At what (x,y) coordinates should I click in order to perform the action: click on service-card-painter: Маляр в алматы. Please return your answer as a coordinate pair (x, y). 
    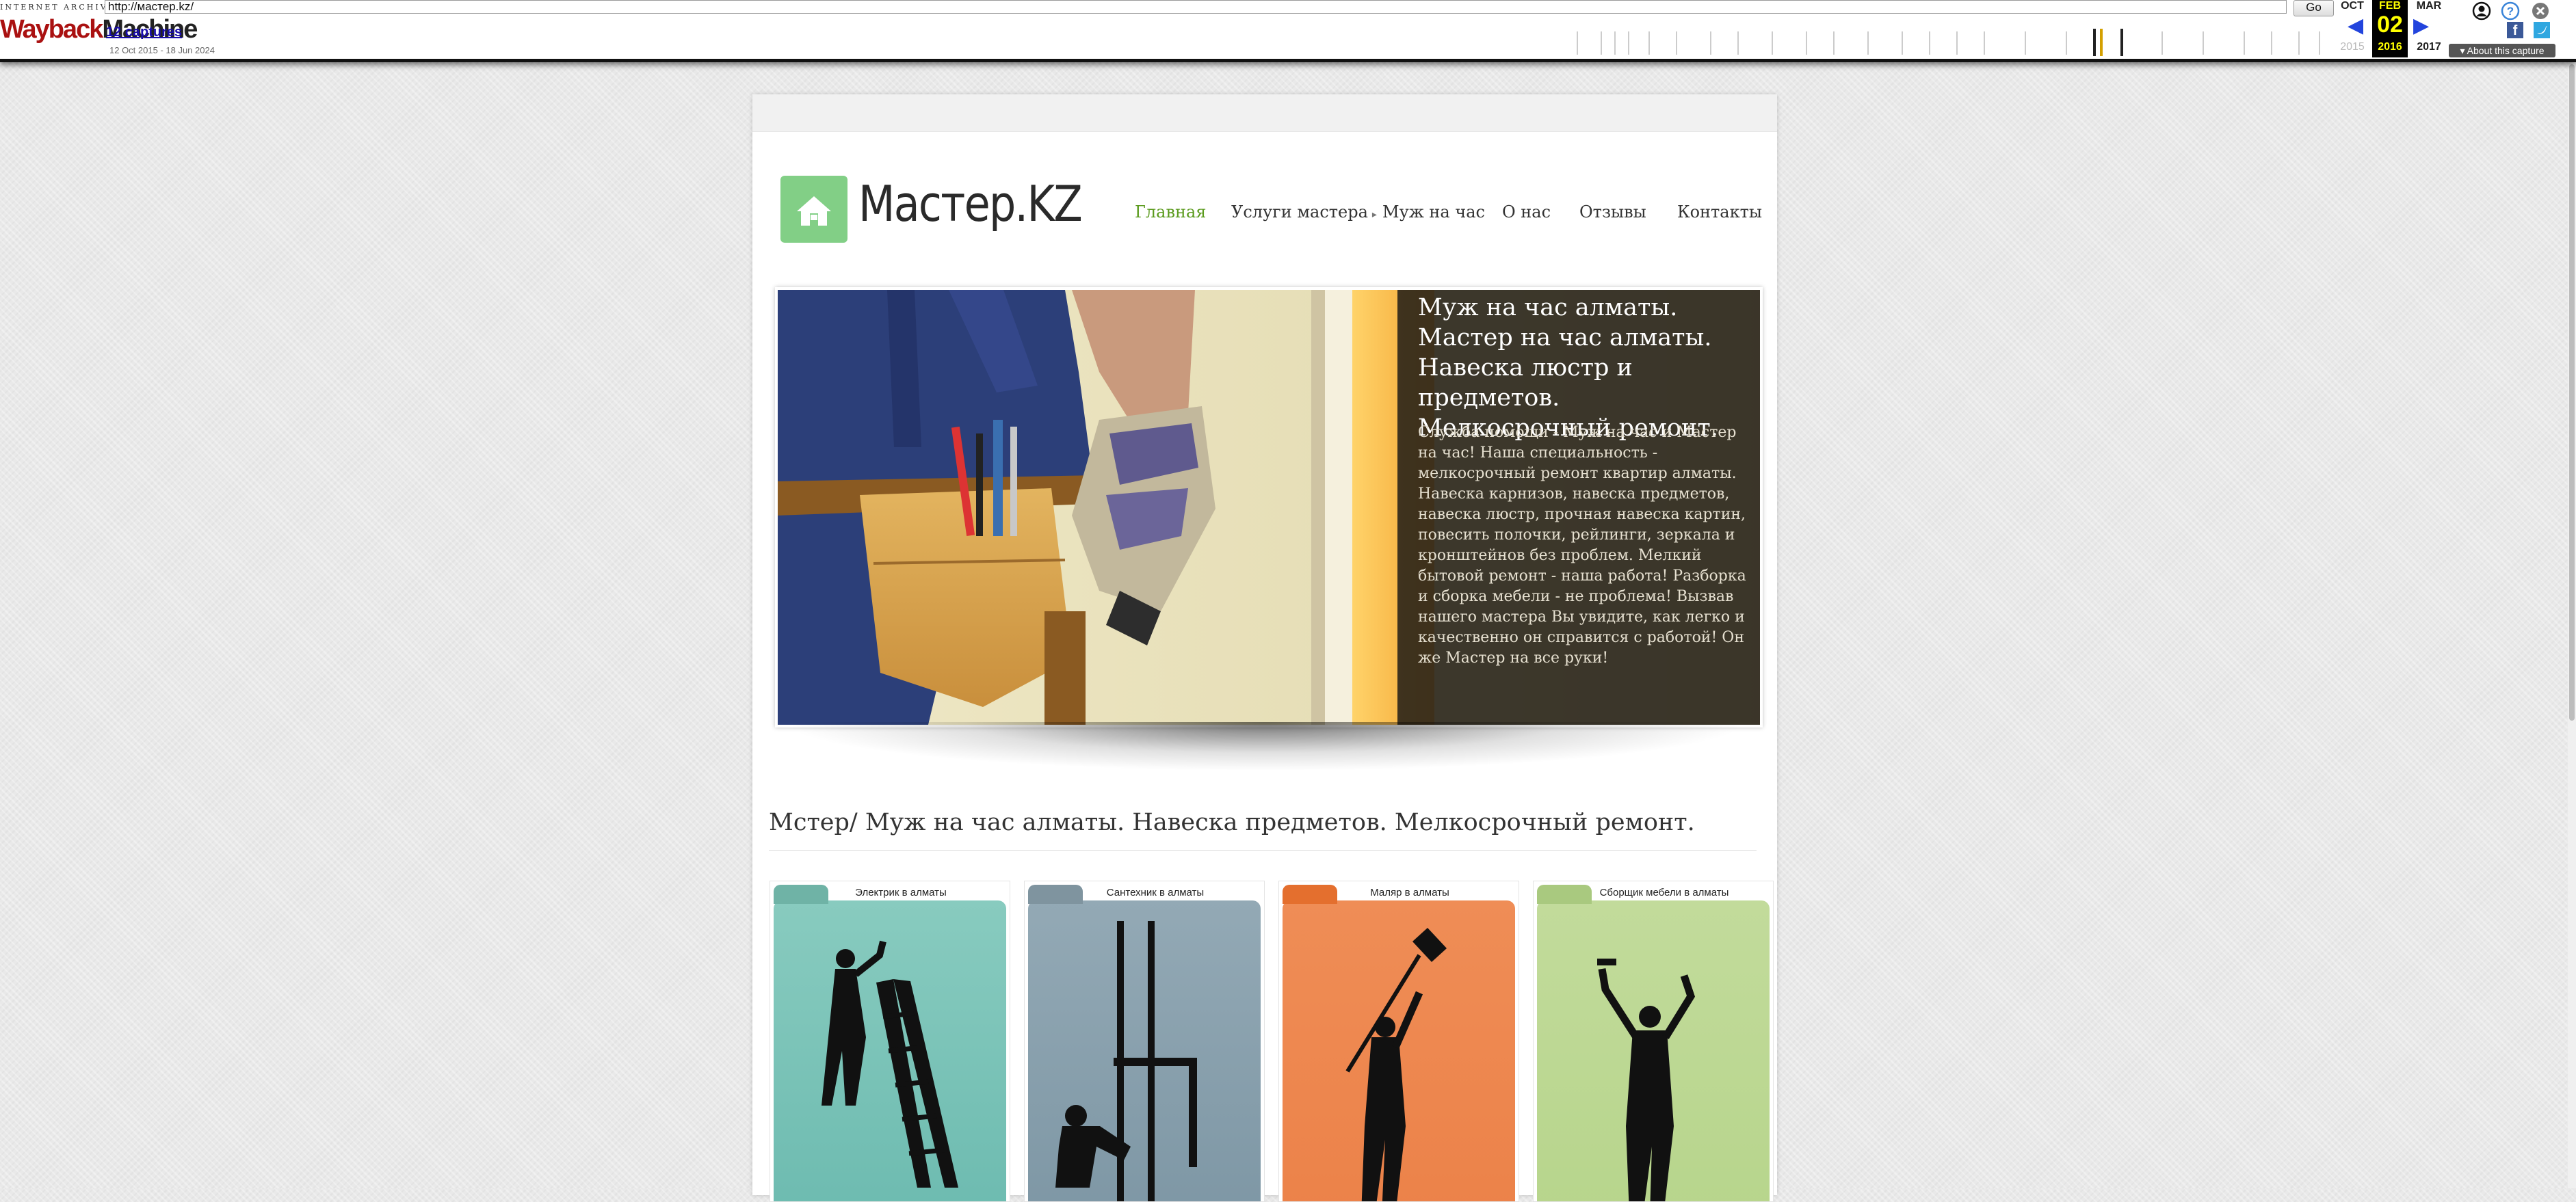
    Looking at the image, I should click on (1398, 1041).